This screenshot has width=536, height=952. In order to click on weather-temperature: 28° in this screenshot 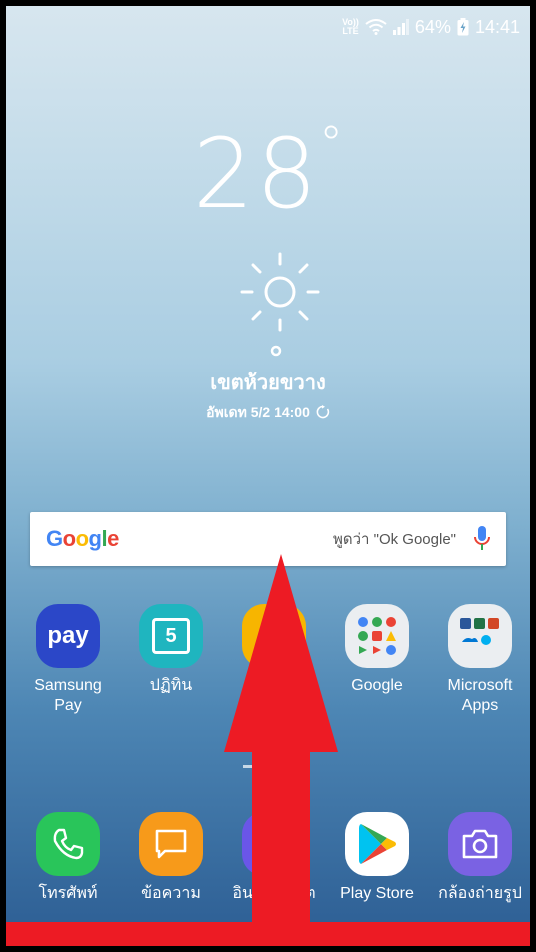, I will do `click(268, 171)`.